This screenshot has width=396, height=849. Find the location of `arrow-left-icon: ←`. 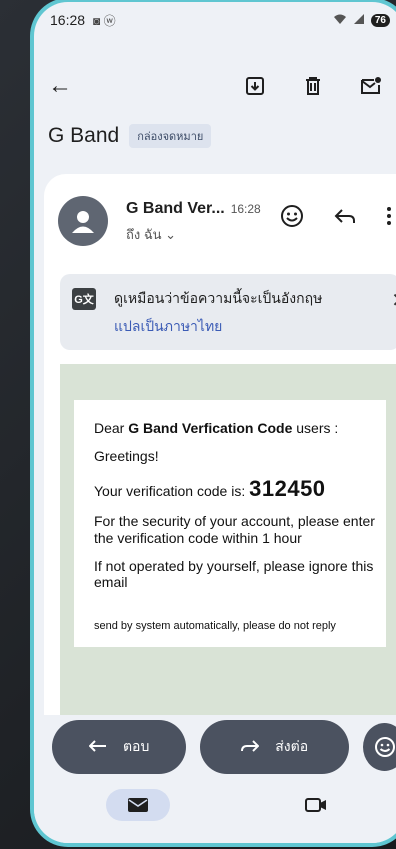

arrow-left-icon: ← is located at coordinates (60, 86).